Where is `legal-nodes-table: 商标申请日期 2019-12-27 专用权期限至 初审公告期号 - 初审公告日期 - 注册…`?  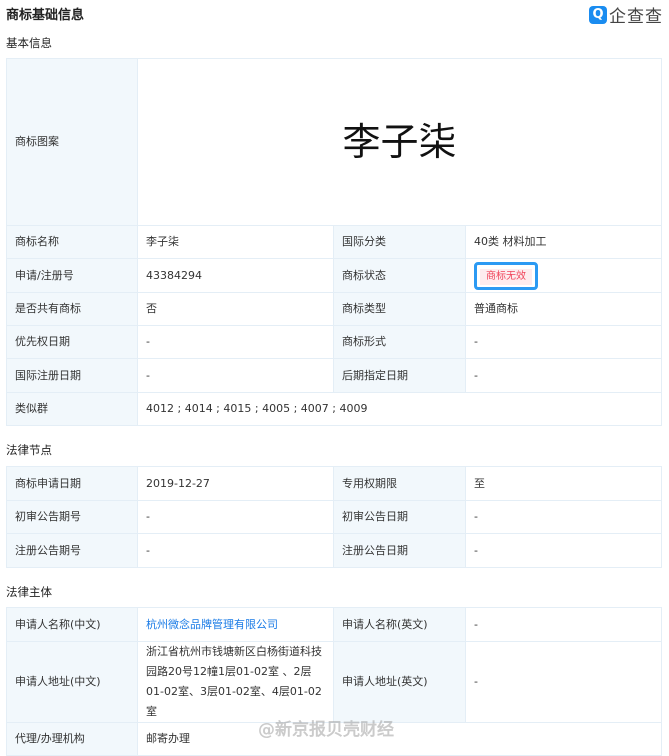 legal-nodes-table: 商标申请日期 2019-12-27 专用权期限至 初审公告期号 - 初审公告日期 - 注册… is located at coordinates (334, 517).